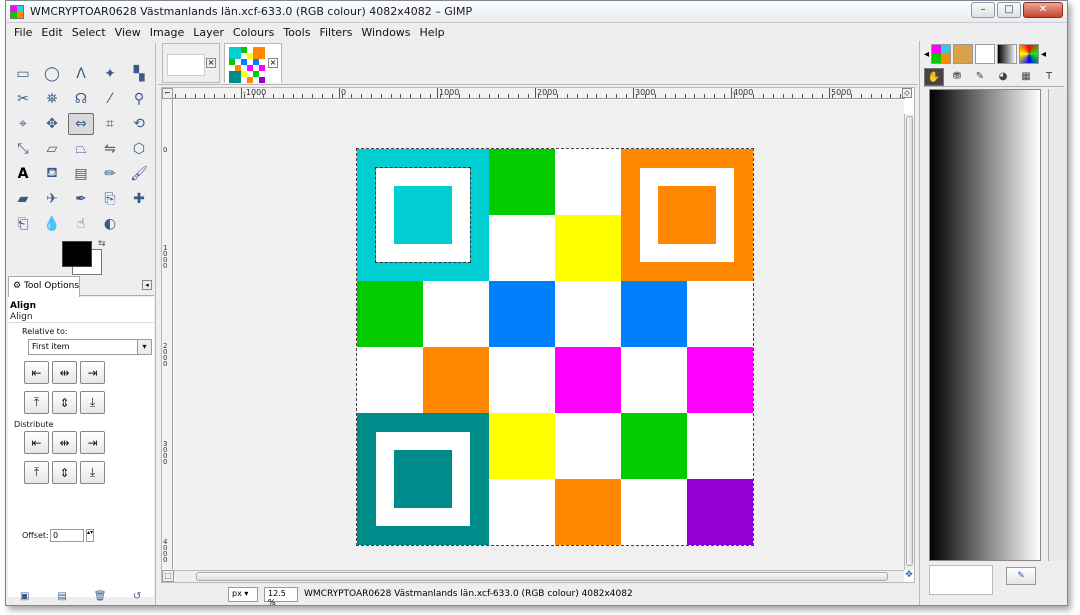 The image size is (1080, 615). What do you see at coordinates (907, 93) in the screenshot?
I see `zoom-toggle-icon: ◇` at bounding box center [907, 93].